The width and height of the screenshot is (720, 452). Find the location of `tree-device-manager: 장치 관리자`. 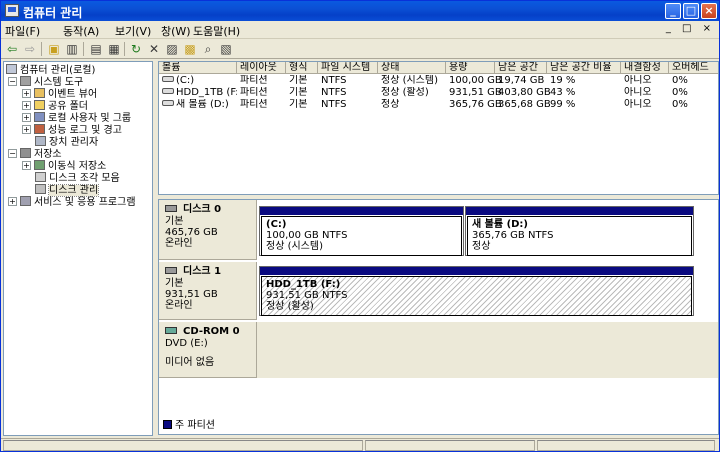

tree-device-manager: 장치 관리자 is located at coordinates (66, 142).